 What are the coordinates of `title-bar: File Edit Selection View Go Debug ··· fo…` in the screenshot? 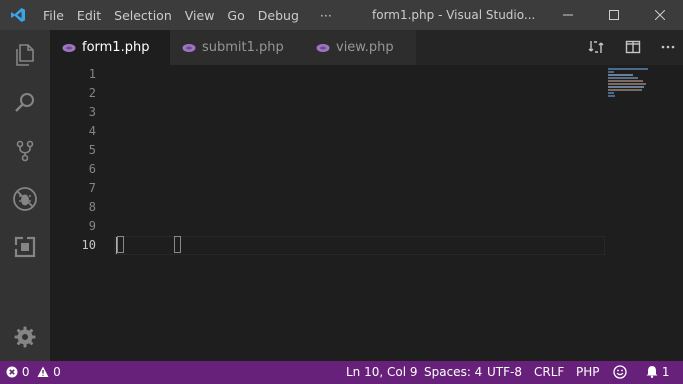 It's located at (341, 15).